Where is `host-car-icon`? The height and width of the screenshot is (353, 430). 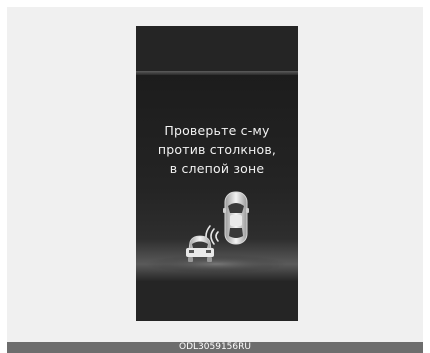
host-car-icon is located at coordinates (236, 218).